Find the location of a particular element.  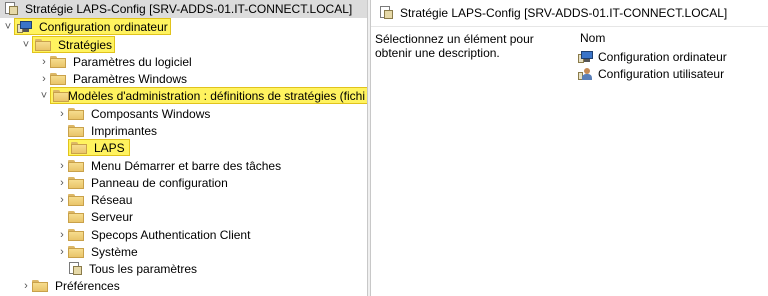

tree-item-specops: › Specops Authentication Client is located at coordinates (154, 234).